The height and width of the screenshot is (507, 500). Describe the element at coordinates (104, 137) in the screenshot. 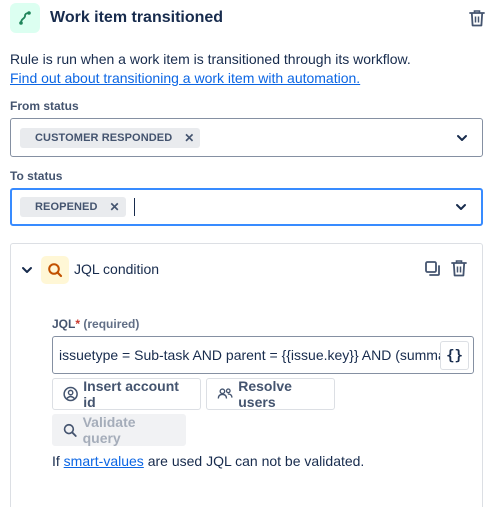

I see `status-chip-label: CUSTOMER RESPONDED` at that location.